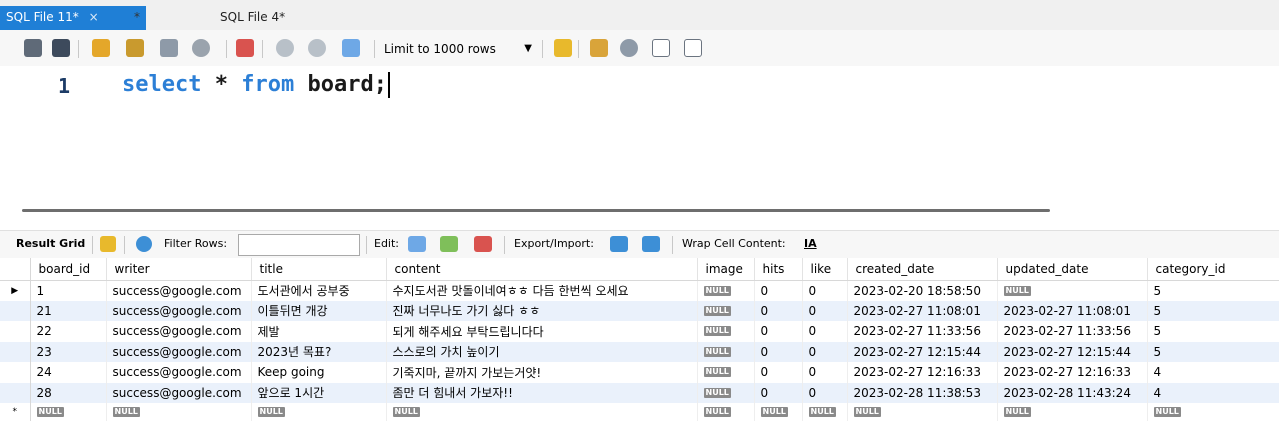 This screenshot has height=442, width=1279. I want to click on bookmark-icon, so click(563, 48).